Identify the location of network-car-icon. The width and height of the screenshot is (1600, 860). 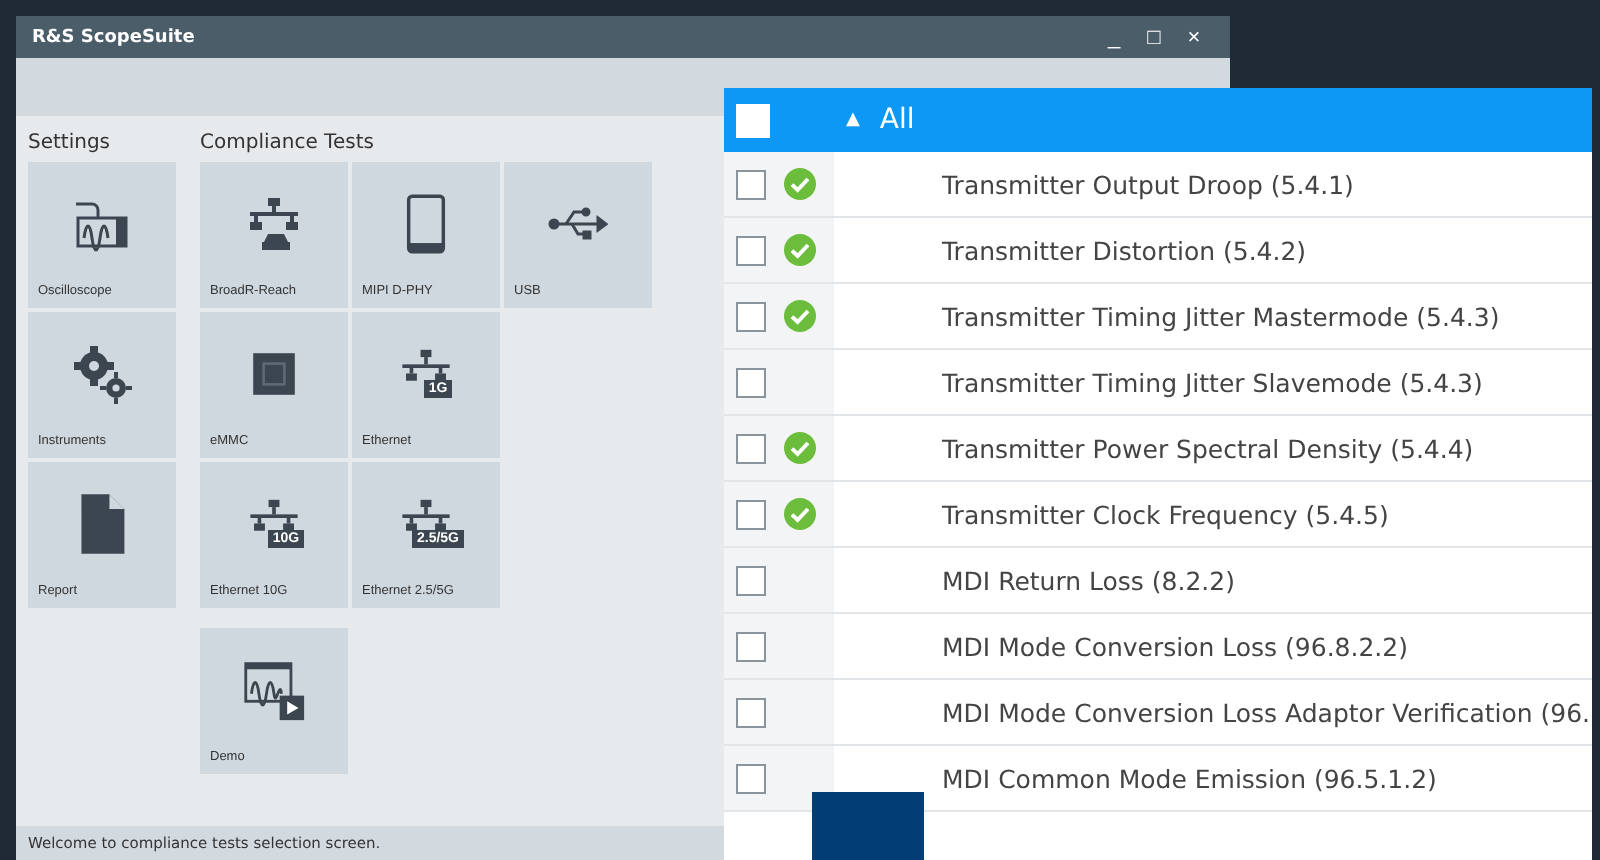
(274, 223).